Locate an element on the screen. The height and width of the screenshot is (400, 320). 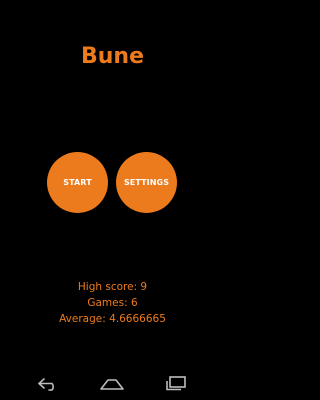
nav-home-button is located at coordinates (112, 385).